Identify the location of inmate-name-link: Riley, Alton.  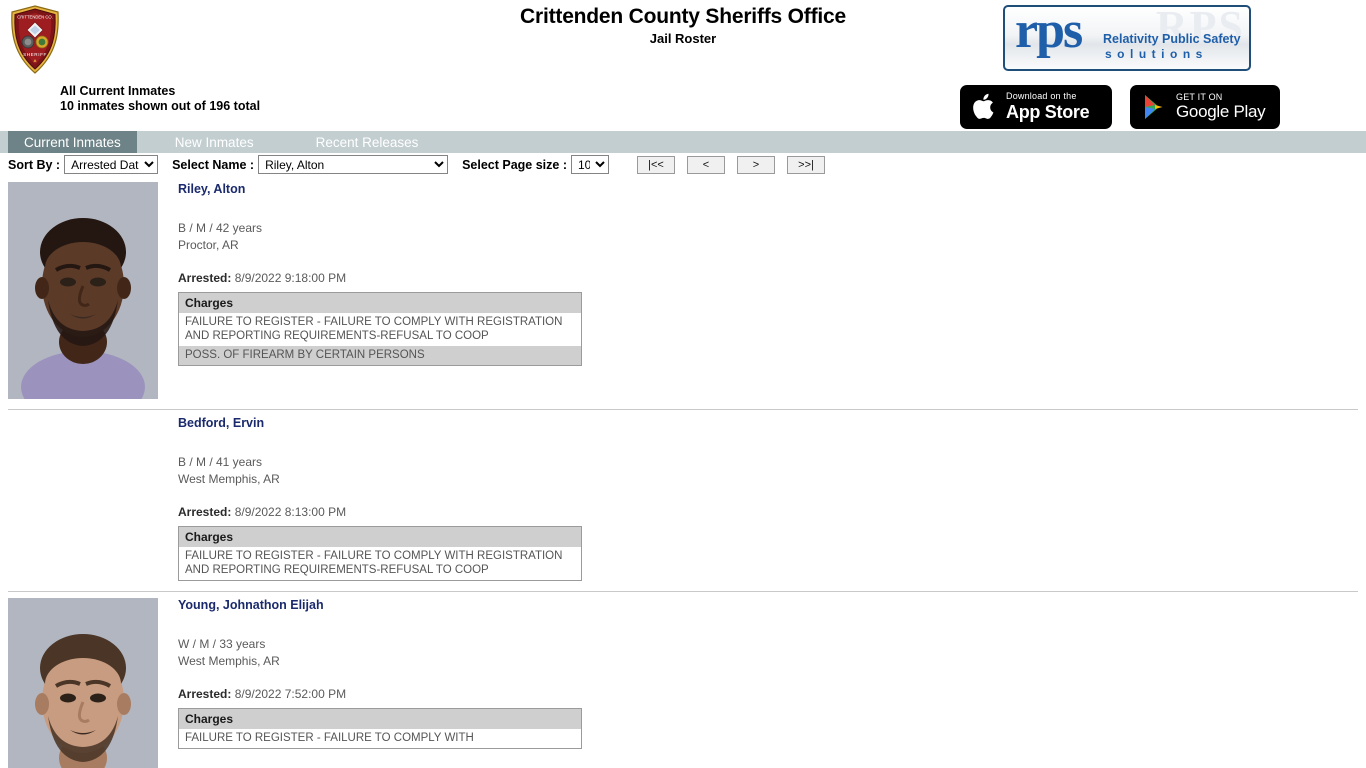
(211, 189).